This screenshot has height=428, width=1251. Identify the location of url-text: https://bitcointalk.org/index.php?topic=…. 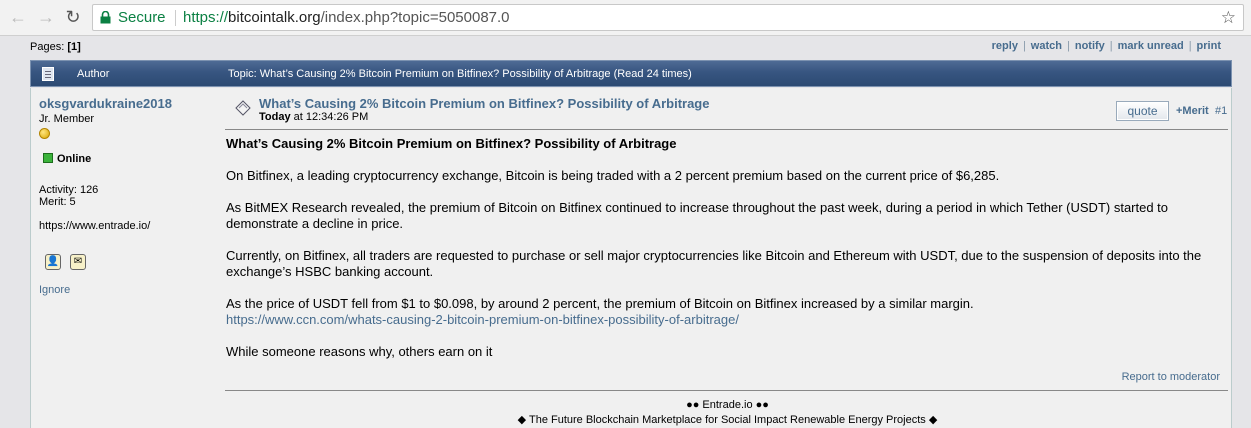
(346, 17).